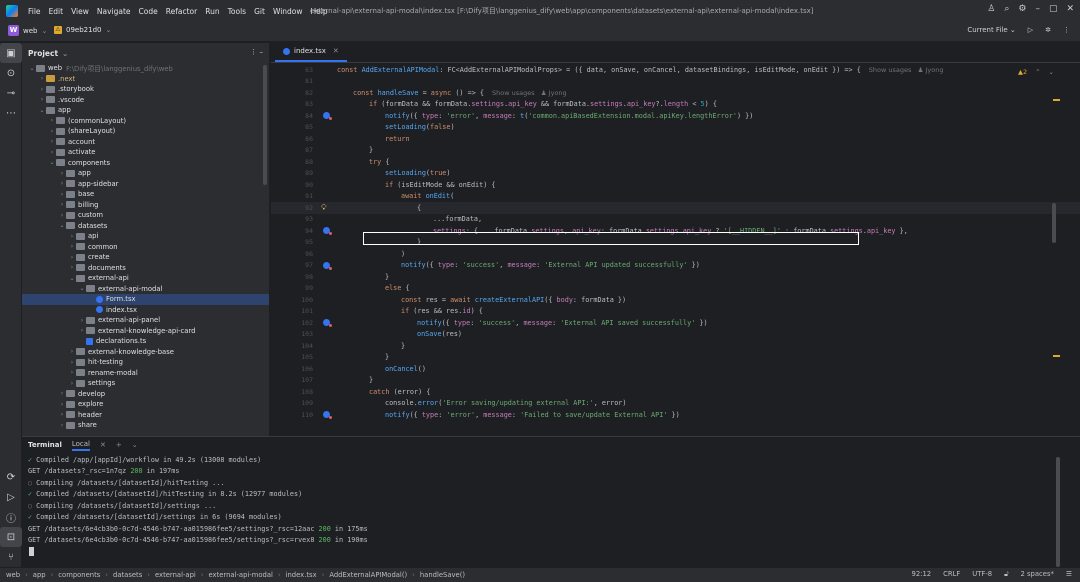  I want to click on menu-item-run: Run, so click(212, 11).